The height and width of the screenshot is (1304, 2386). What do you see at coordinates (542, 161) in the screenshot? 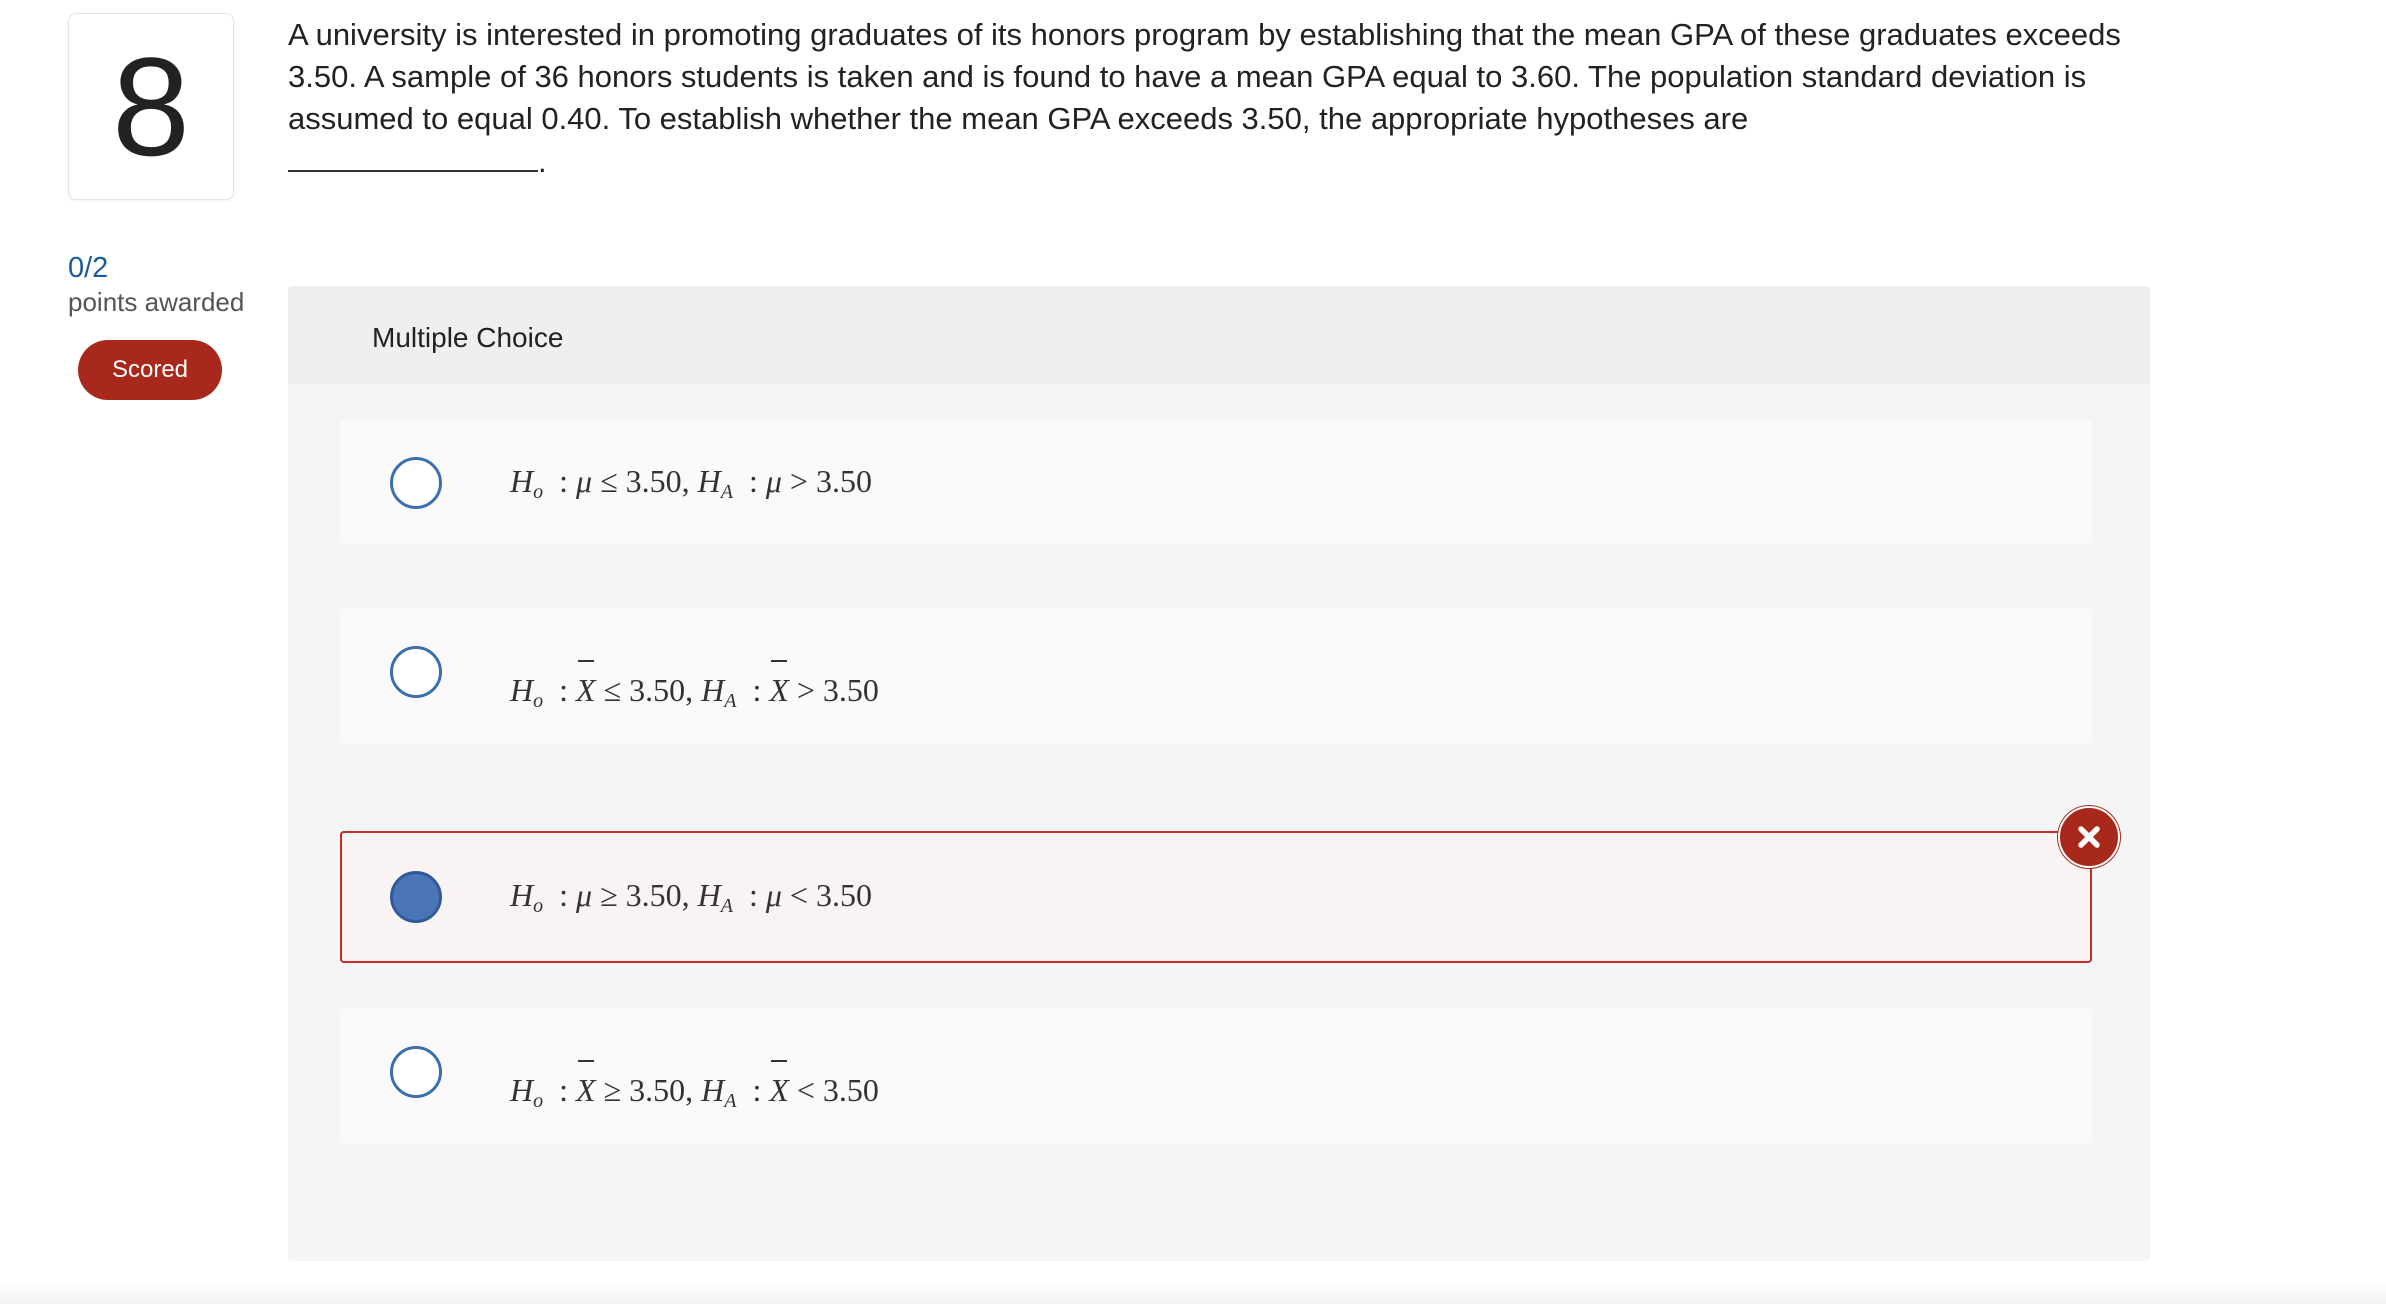
I see `blank-period: .` at bounding box center [542, 161].